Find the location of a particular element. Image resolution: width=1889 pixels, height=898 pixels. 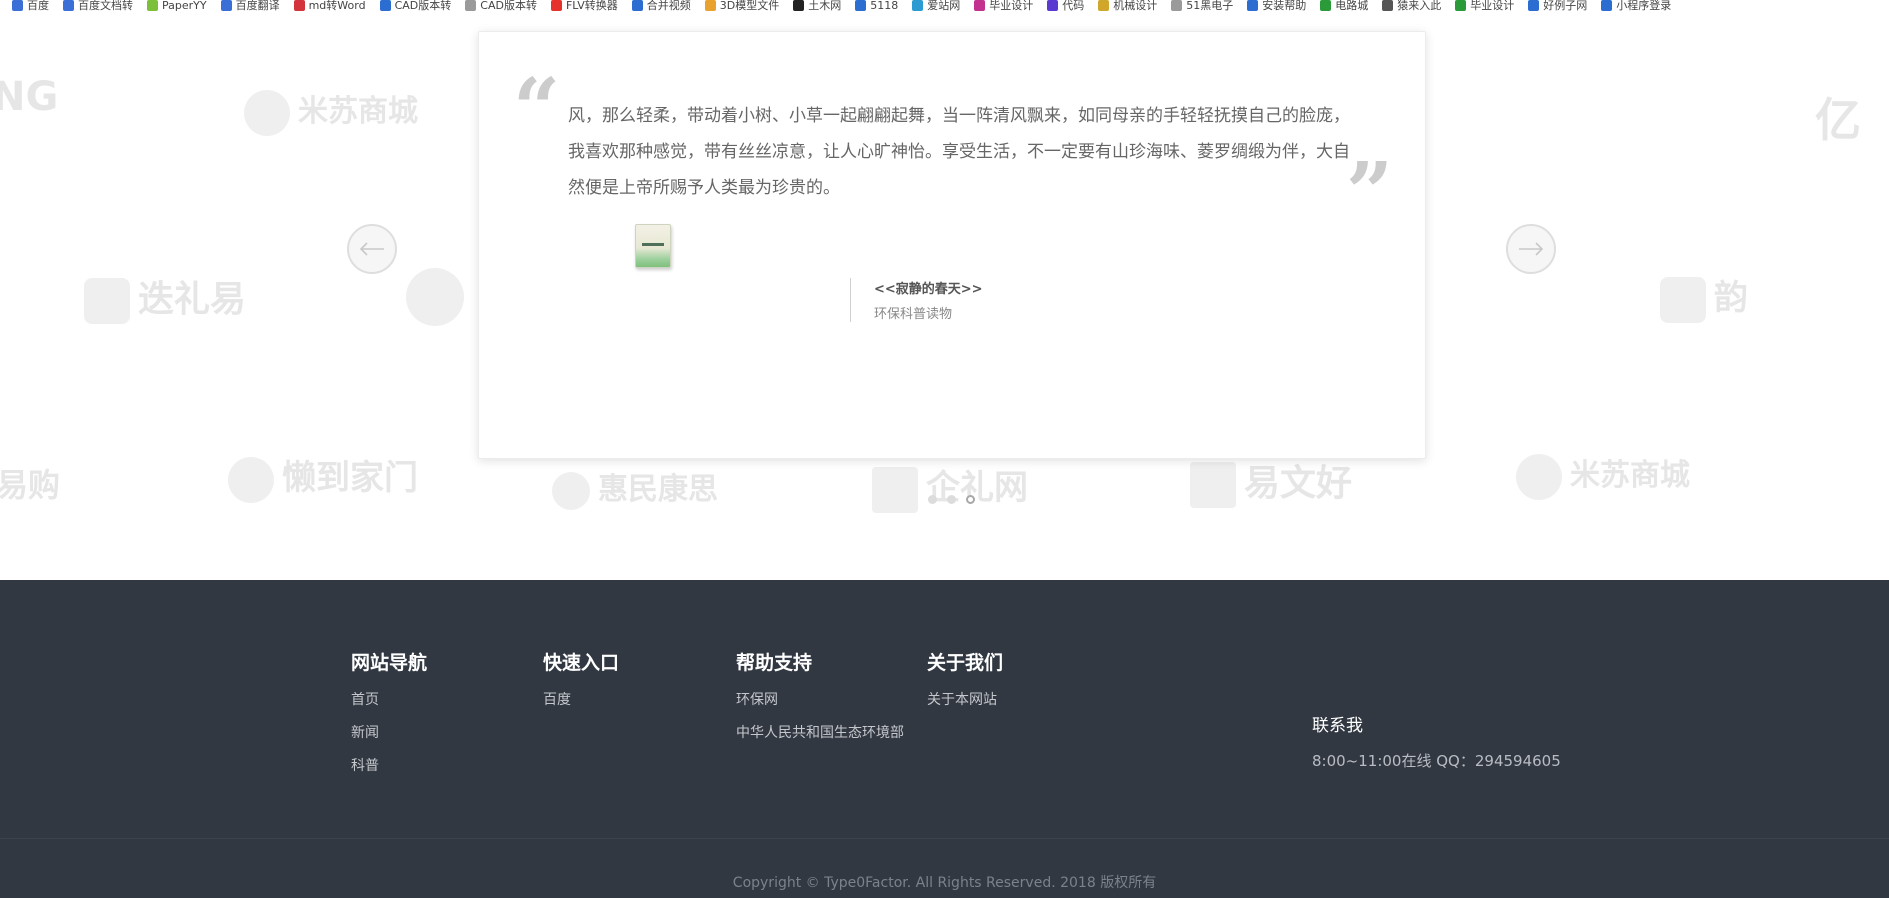

paperyy-icon is located at coordinates (152, 5).